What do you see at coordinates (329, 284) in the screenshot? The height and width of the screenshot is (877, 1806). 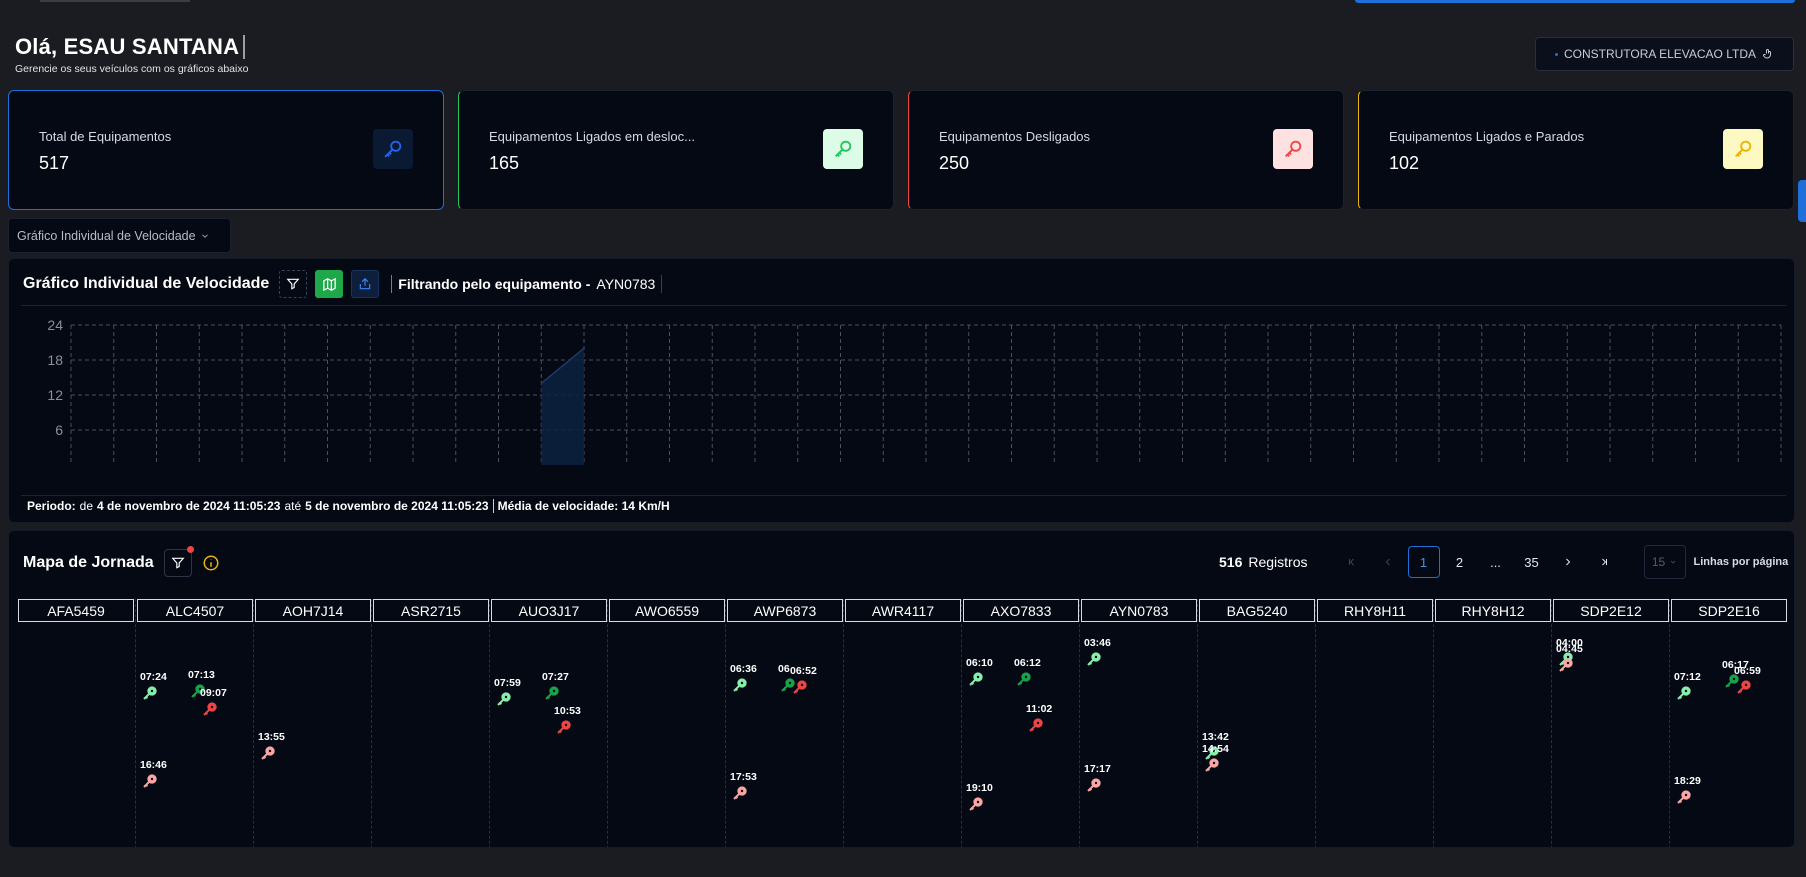 I see `map-button` at bounding box center [329, 284].